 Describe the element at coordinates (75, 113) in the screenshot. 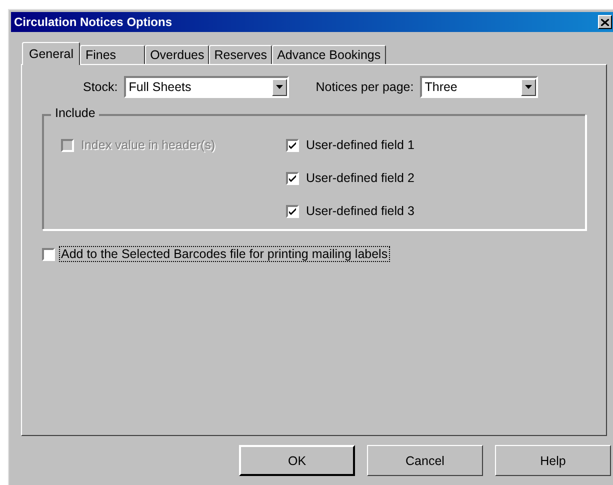

I see `group-title: Include` at that location.